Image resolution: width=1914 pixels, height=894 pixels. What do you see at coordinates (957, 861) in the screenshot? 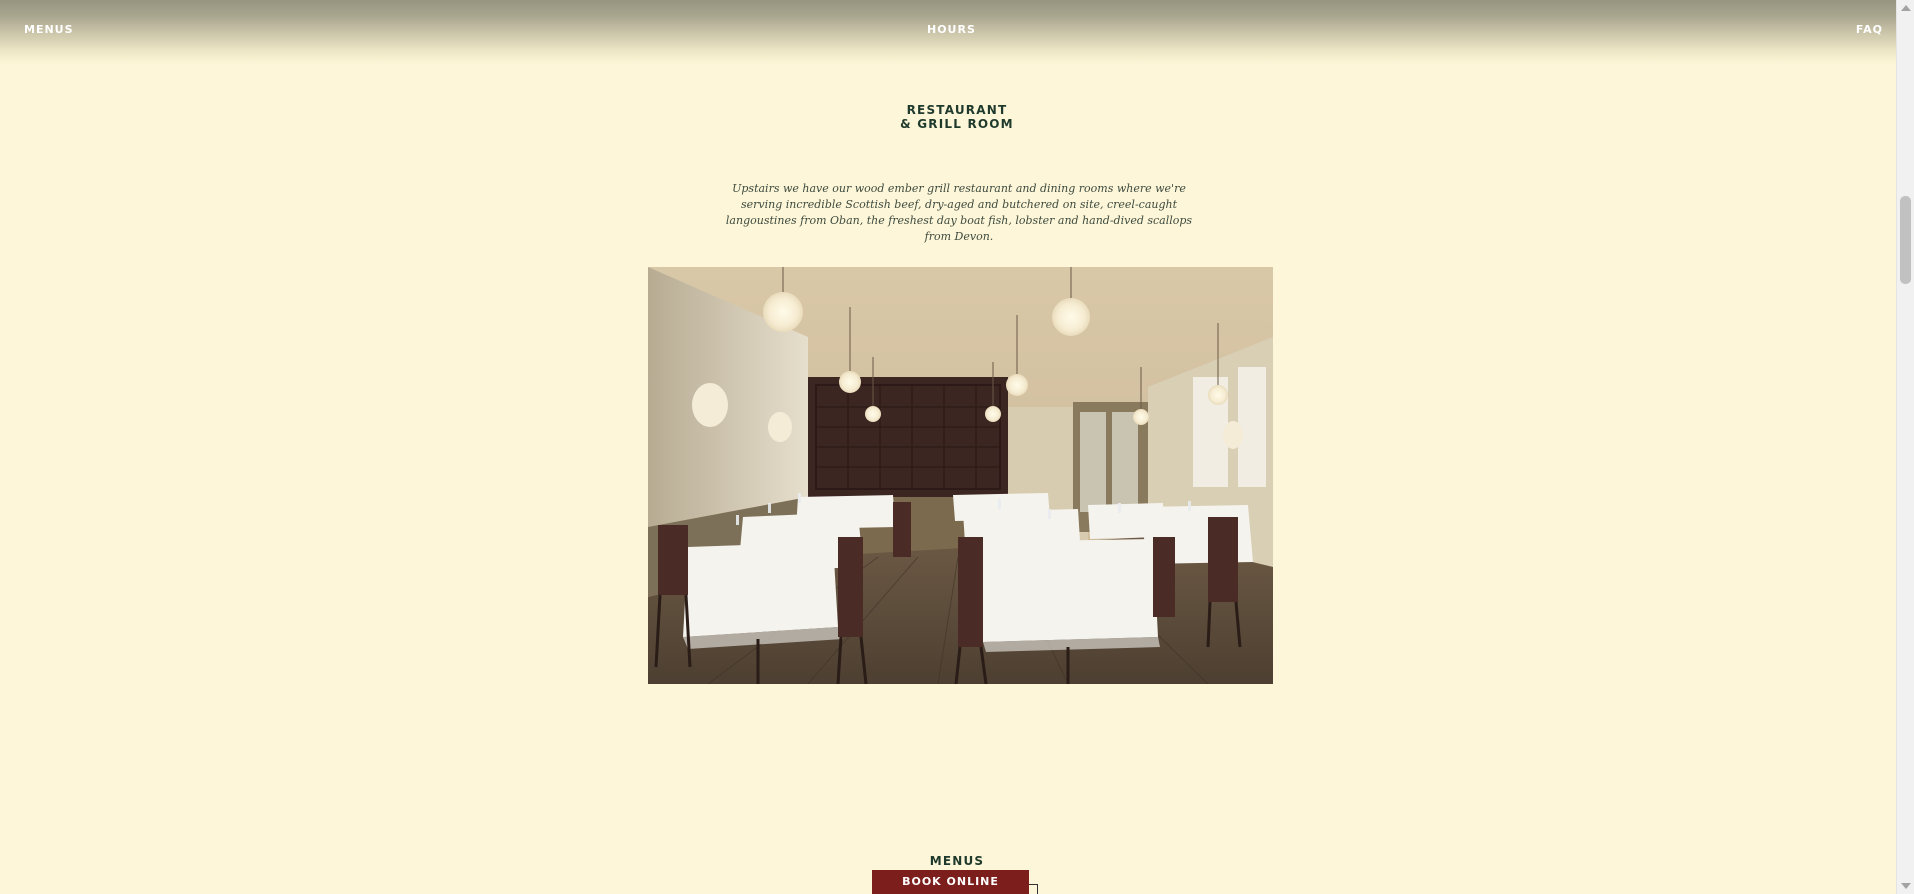
I see `menus-heading: MENUS` at bounding box center [957, 861].